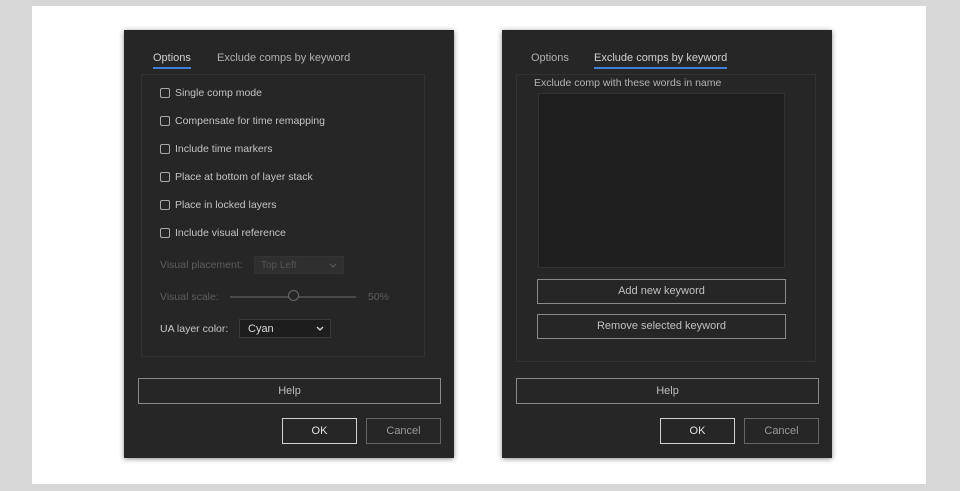  I want to click on visual-placement-select: Top Left, so click(299, 265).